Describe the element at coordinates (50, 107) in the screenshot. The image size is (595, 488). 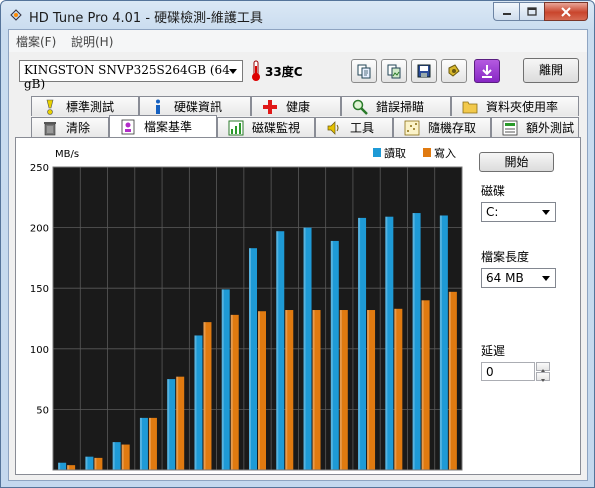
I see `benchmark-icon` at that location.